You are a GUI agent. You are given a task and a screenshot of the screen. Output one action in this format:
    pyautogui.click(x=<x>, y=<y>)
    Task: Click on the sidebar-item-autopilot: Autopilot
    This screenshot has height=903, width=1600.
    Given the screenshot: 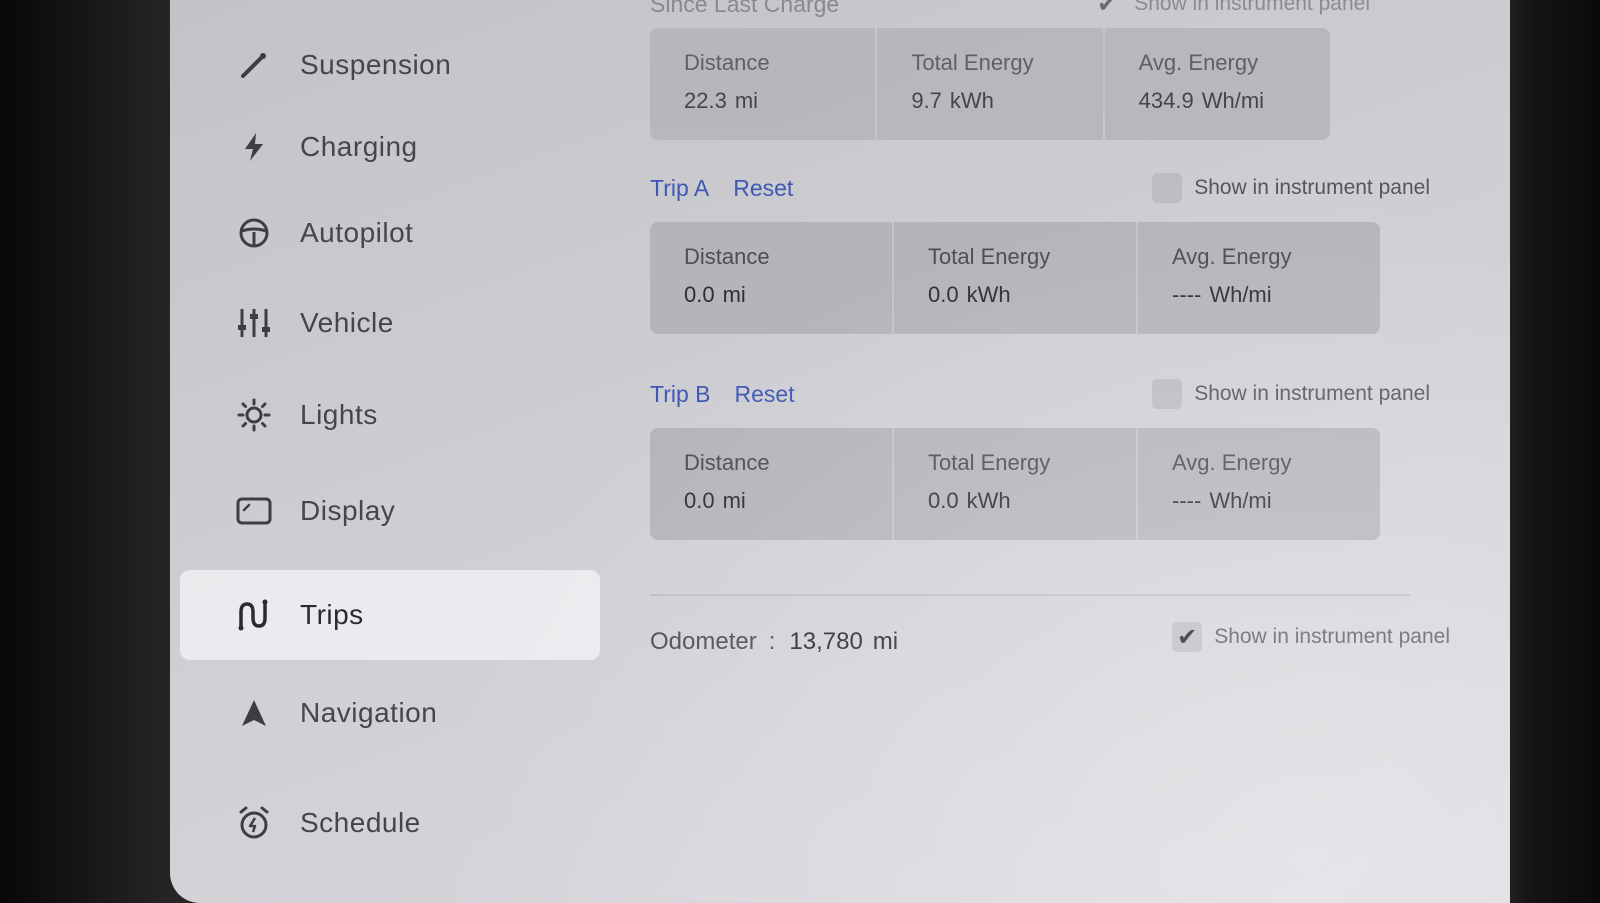 What is the action you would take?
    pyautogui.click(x=390, y=233)
    